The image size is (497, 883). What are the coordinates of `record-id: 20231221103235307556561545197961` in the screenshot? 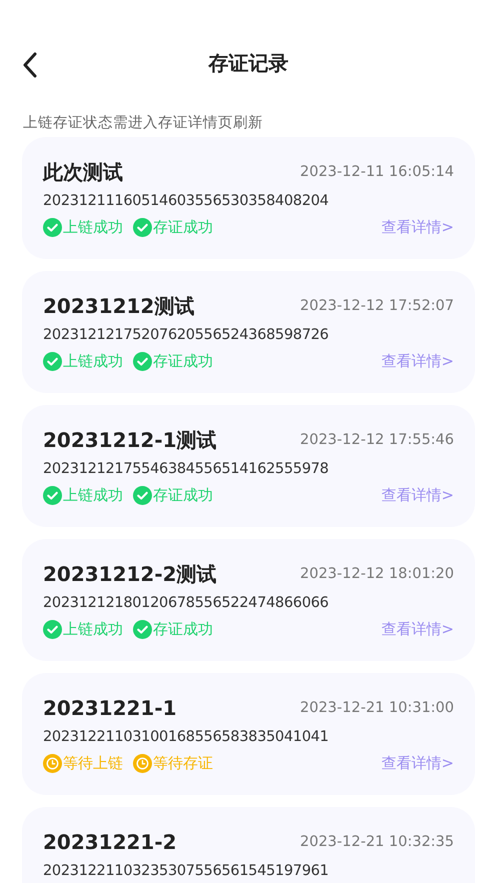 It's located at (186, 871).